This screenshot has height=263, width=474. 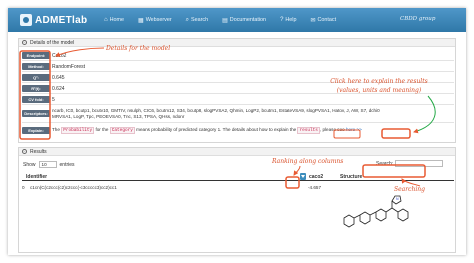 I want to click on table-search: Search:, so click(x=410, y=163).